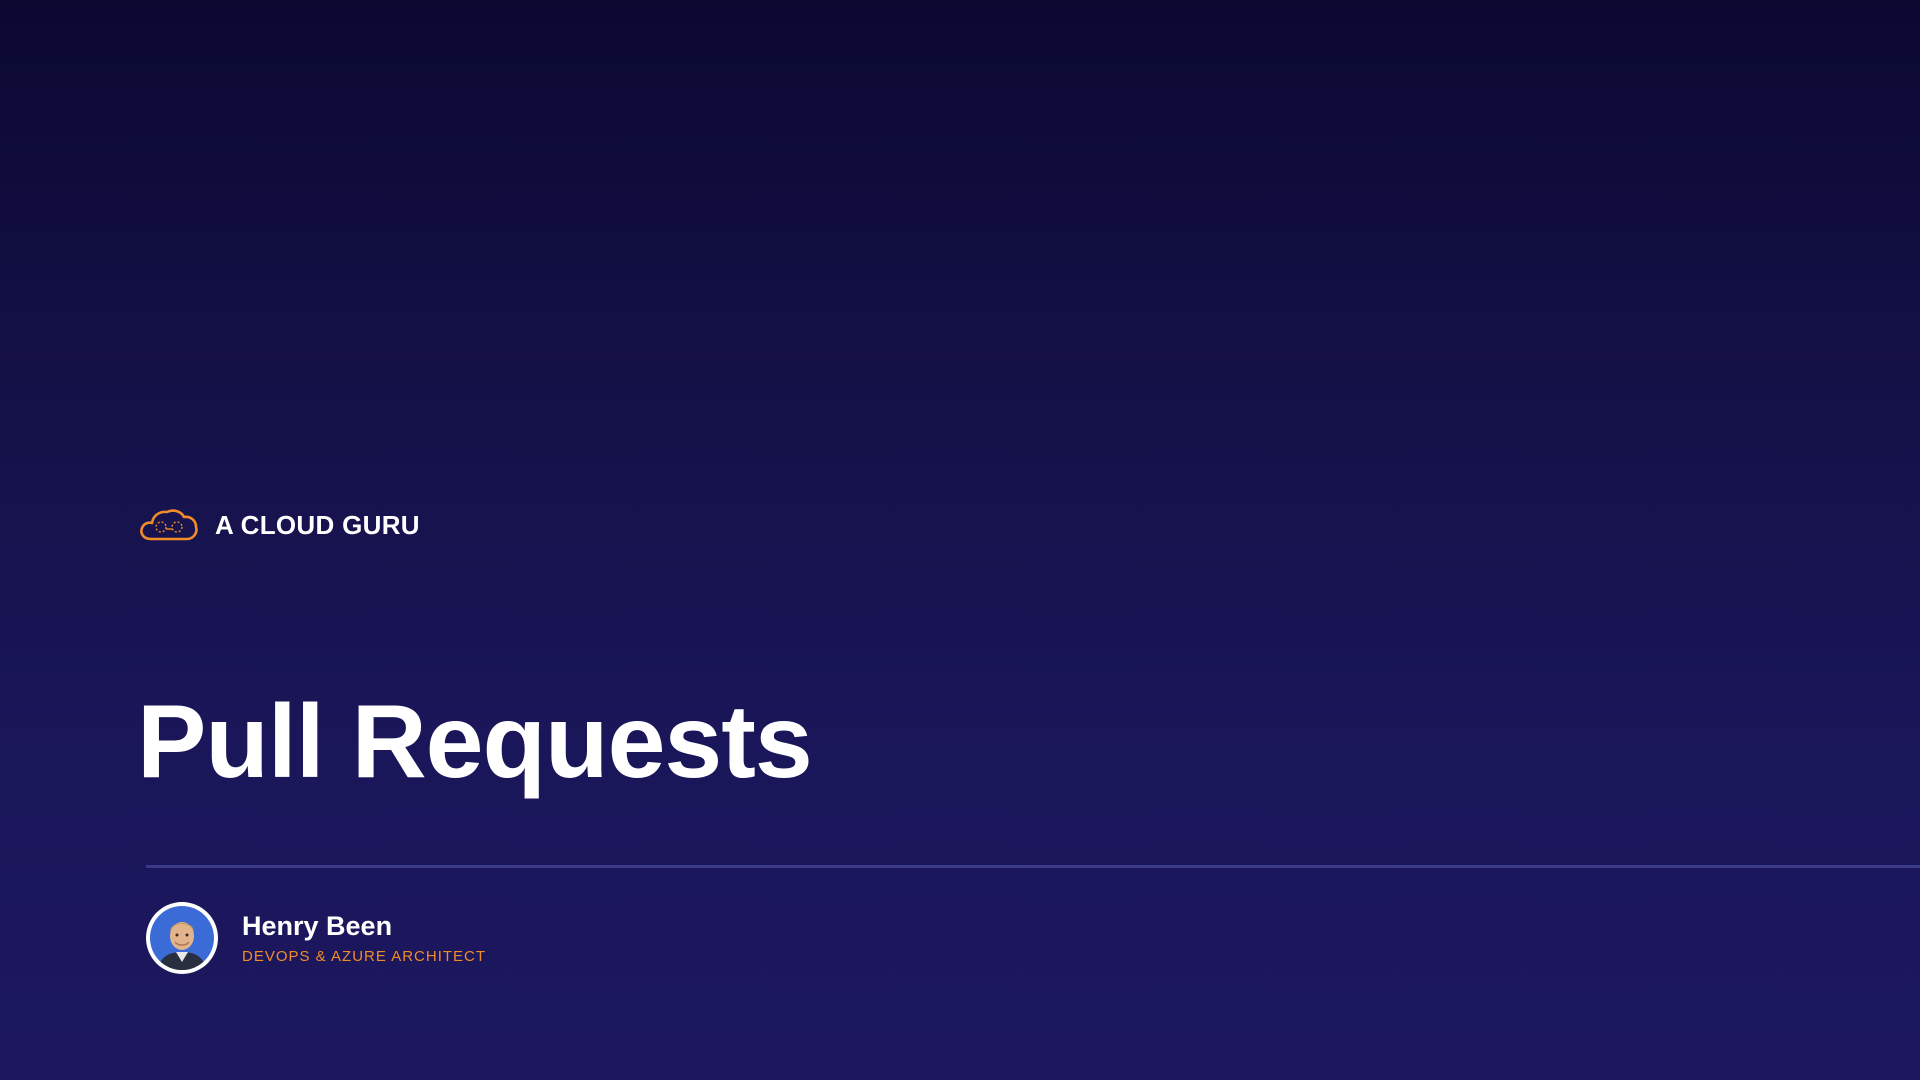  Describe the element at coordinates (317, 524) in the screenshot. I see `brand-name: A CLOUD GURU` at that location.